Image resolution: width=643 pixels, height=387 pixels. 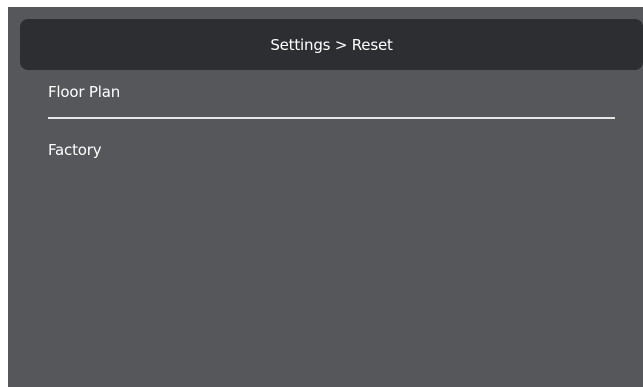 What do you see at coordinates (75, 150) in the screenshot?
I see `menu-item-label: Factory` at bounding box center [75, 150].